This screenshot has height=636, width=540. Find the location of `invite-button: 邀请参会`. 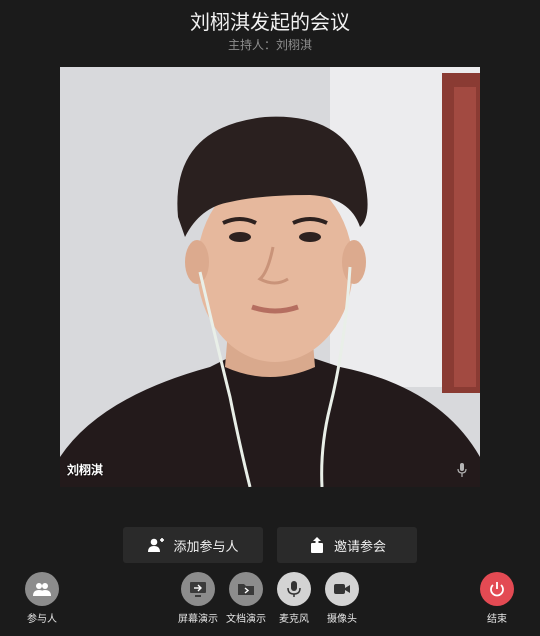

invite-button: 邀请参会 is located at coordinates (347, 545).